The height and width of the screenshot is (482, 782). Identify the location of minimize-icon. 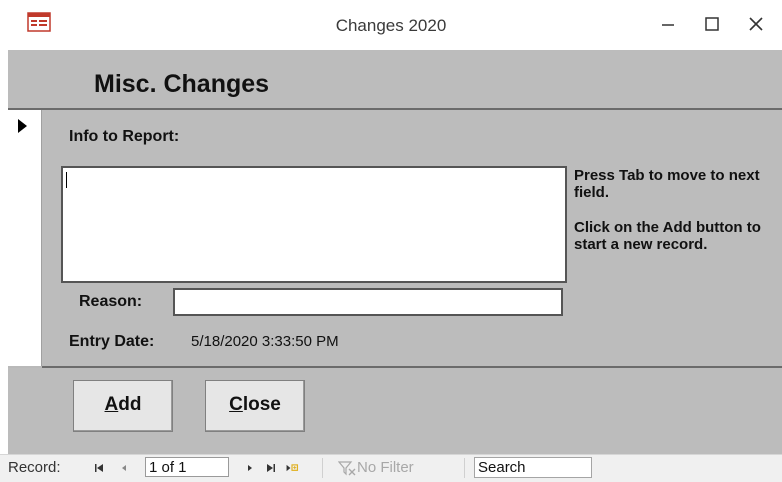
(668, 24).